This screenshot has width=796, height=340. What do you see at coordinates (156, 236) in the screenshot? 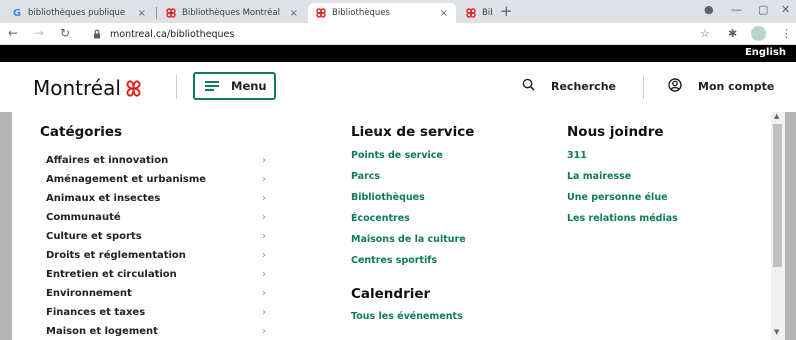
I see `category-item: Culture et sports ›` at bounding box center [156, 236].